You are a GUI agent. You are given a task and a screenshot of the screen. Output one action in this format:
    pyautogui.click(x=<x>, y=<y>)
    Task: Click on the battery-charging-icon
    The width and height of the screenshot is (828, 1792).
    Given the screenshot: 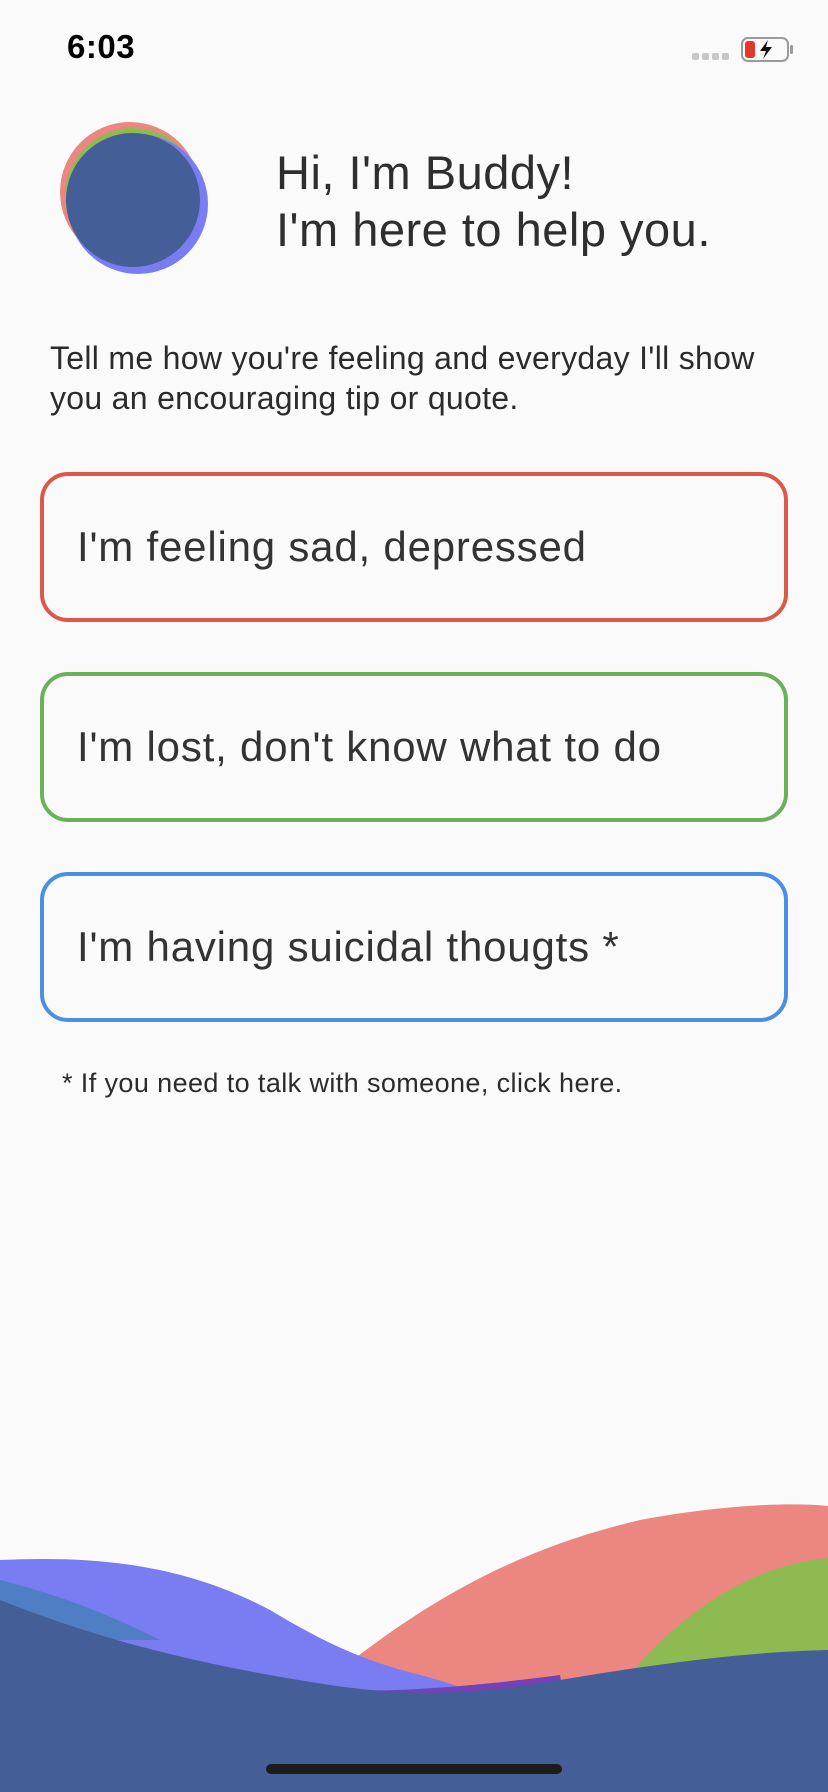 What is the action you would take?
    pyautogui.click(x=767, y=49)
    